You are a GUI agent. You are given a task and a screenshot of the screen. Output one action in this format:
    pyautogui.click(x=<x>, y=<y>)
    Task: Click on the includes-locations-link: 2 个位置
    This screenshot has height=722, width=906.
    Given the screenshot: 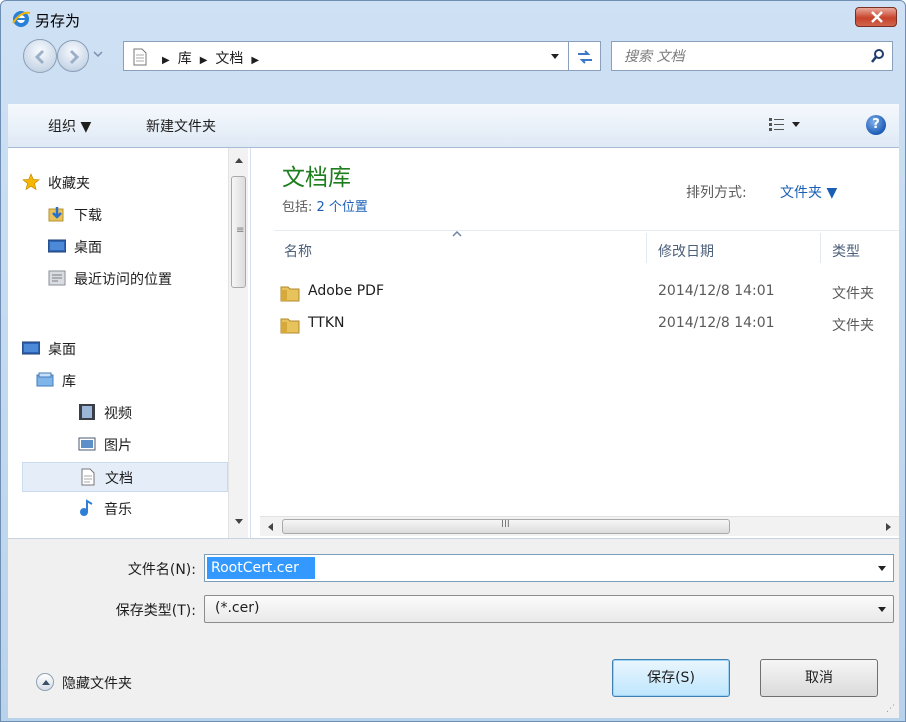 What is the action you would take?
    pyautogui.click(x=342, y=207)
    